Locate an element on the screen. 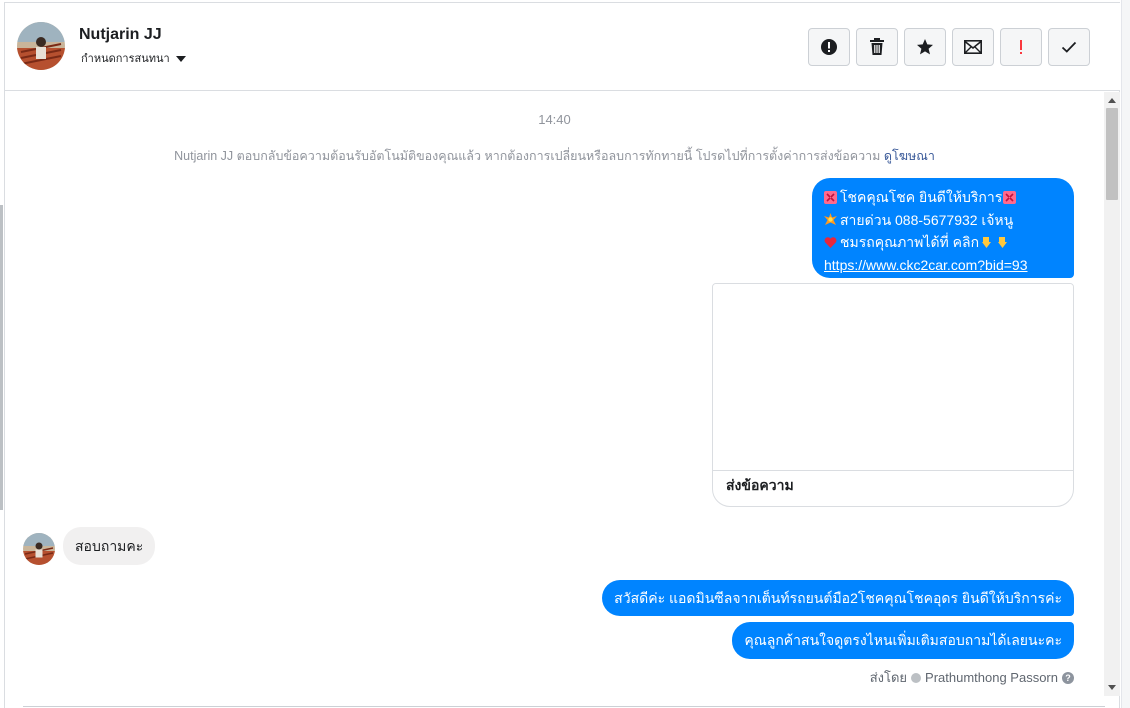 The width and height of the screenshot is (1130, 708). trash-icon is located at coordinates (877, 46).